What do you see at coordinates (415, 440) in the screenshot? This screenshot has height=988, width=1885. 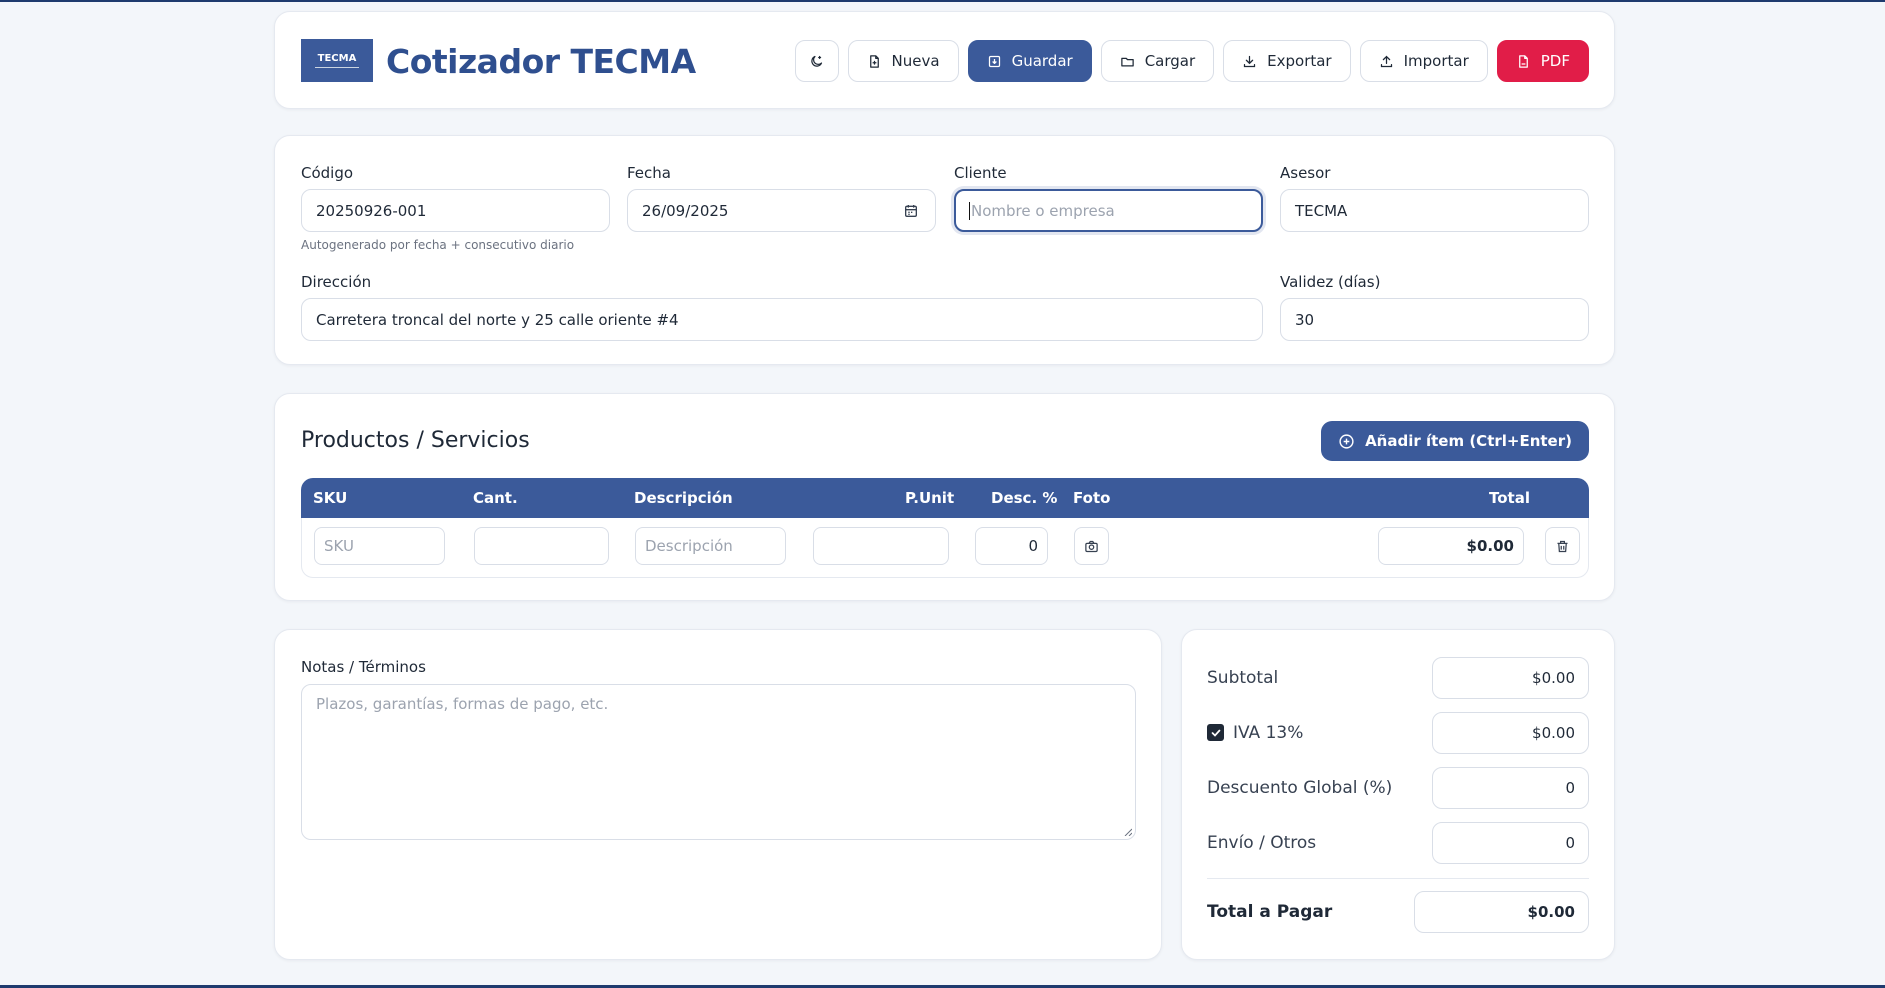 I see `products-title: Productos / Servicios` at bounding box center [415, 440].